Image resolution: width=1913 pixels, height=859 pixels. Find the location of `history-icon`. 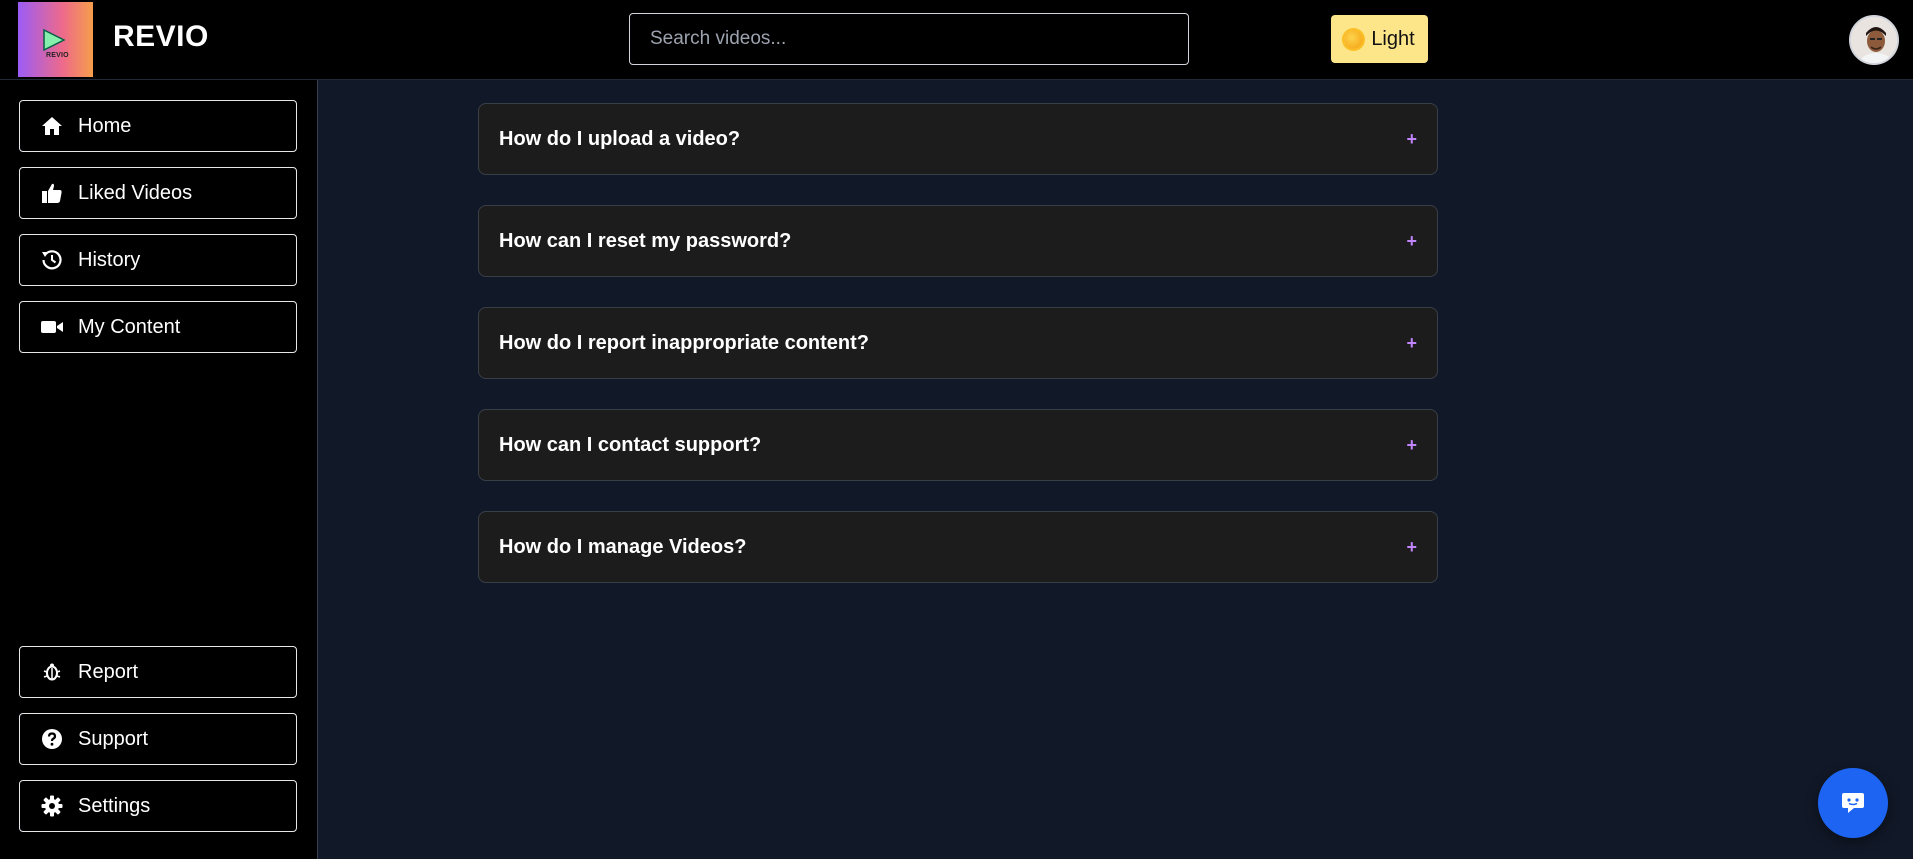

history-icon is located at coordinates (52, 260).